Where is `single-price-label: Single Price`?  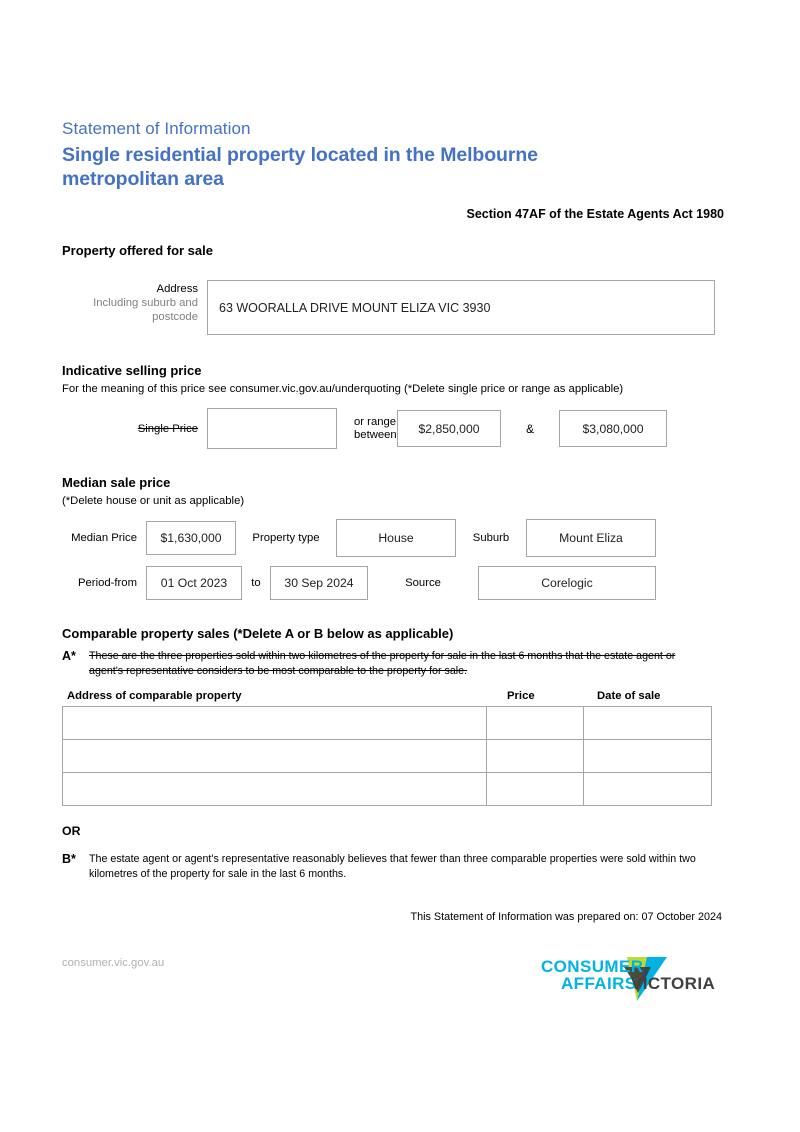 single-price-label: Single Price is located at coordinates (167, 428).